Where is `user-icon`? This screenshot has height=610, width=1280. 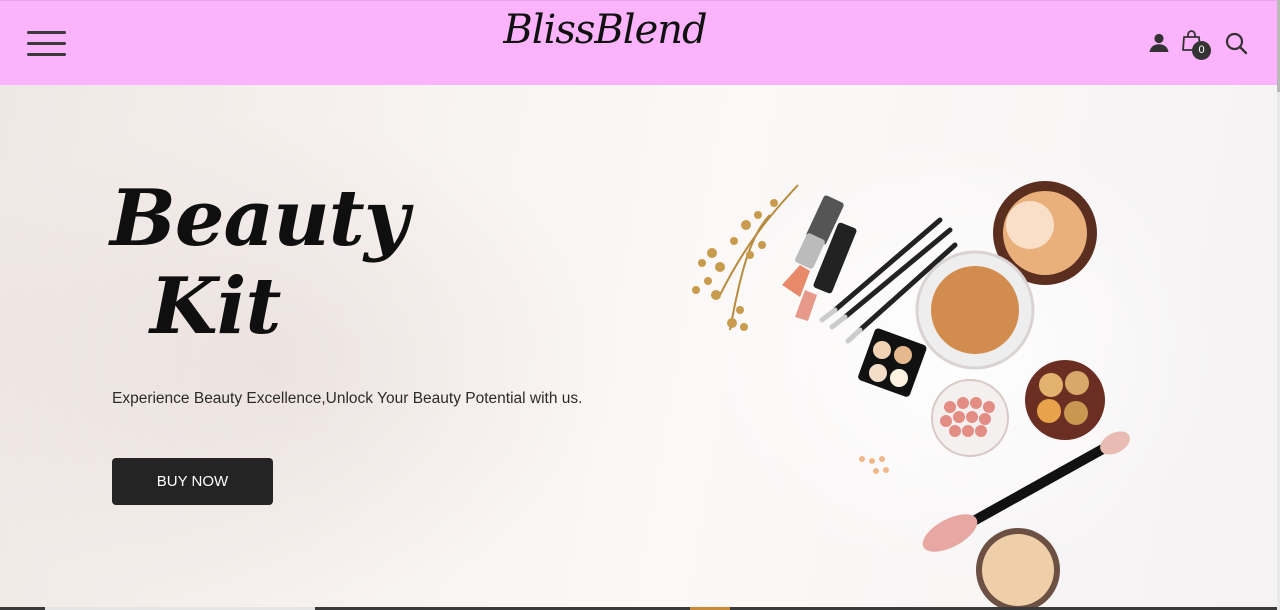
user-icon is located at coordinates (1159, 43).